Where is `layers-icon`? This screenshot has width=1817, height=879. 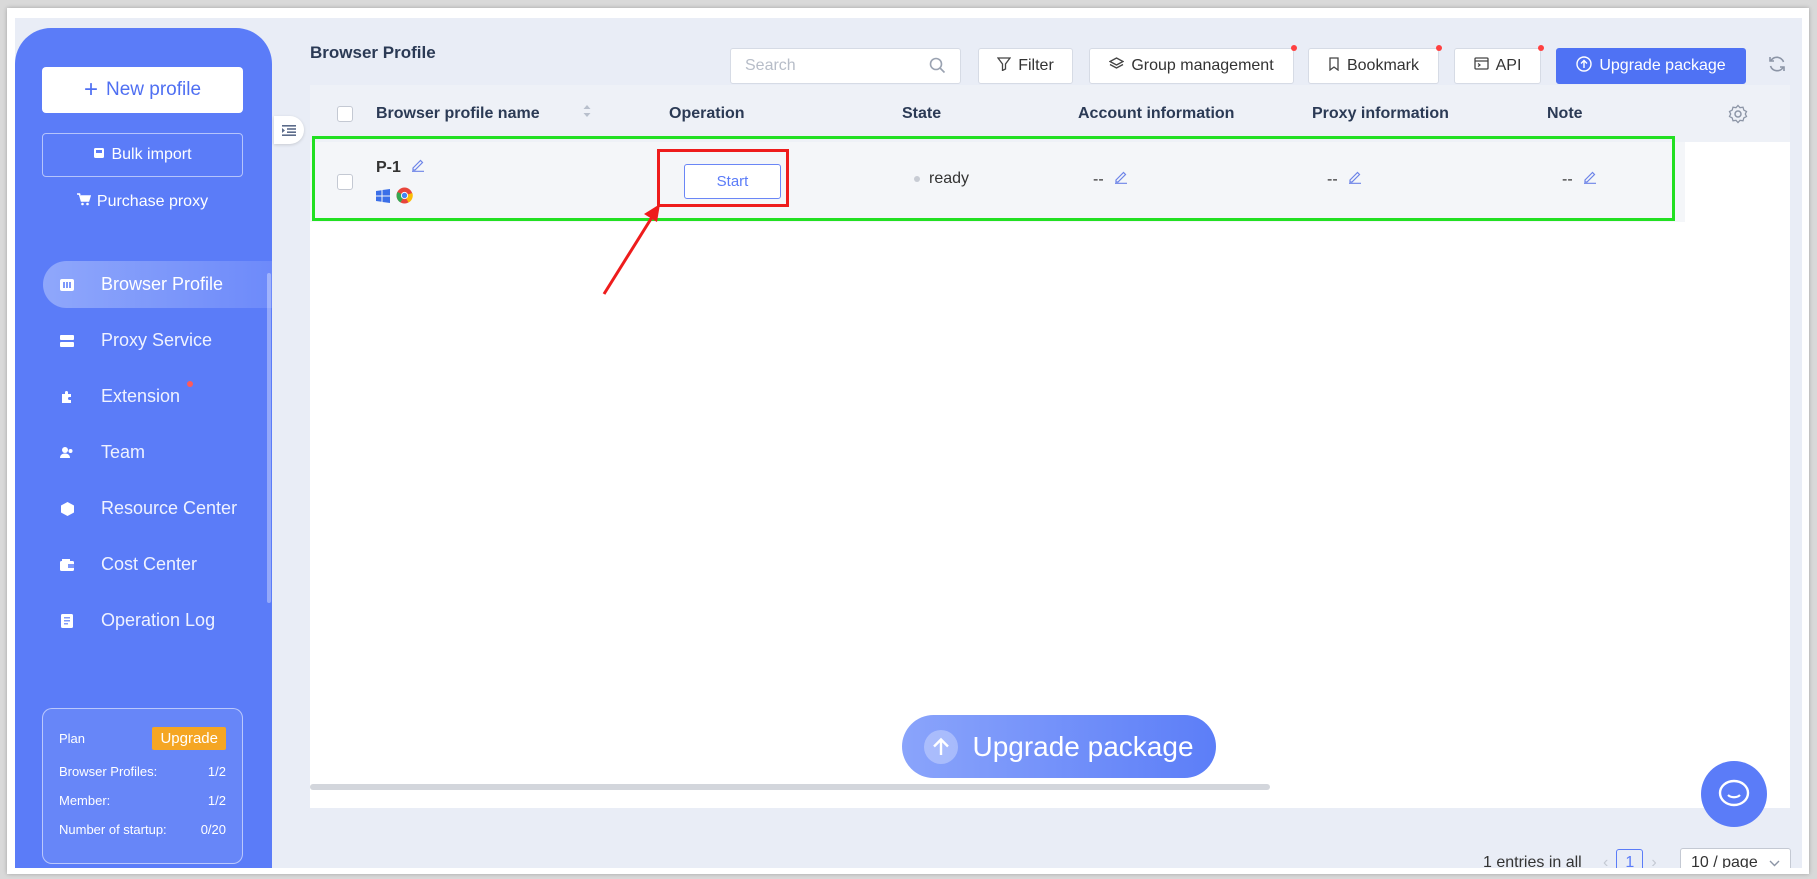 layers-icon is located at coordinates (1116, 66).